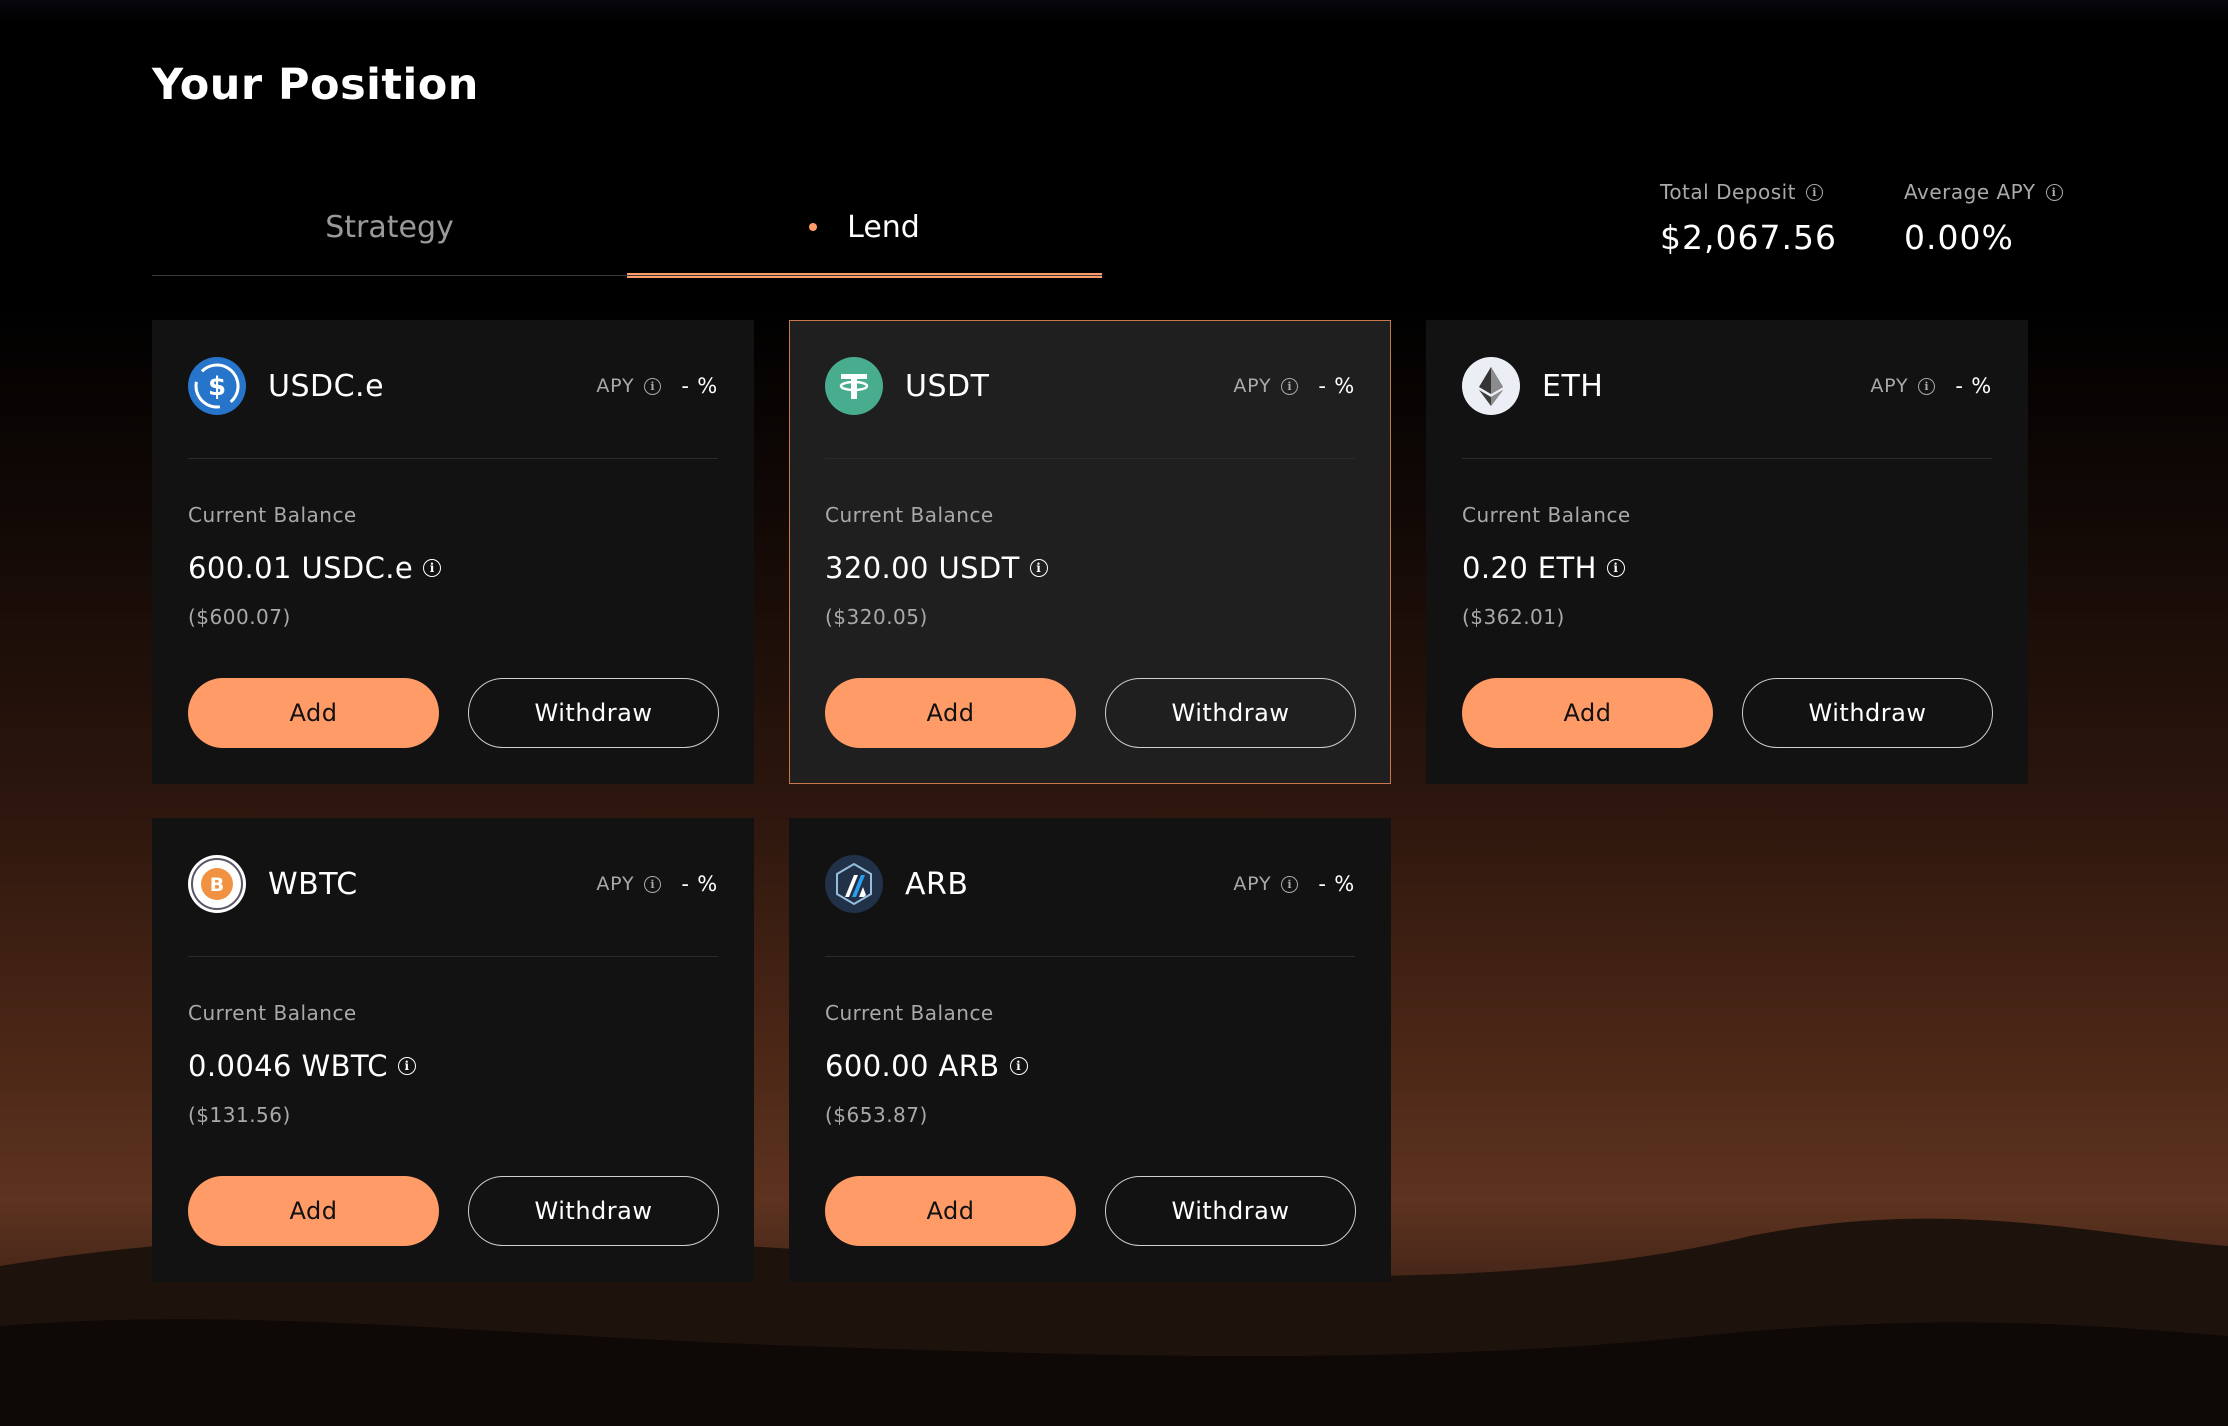 The width and height of the screenshot is (2228, 1426). What do you see at coordinates (876, 617) in the screenshot?
I see `balance-usd-value: ($320.05)` at bounding box center [876, 617].